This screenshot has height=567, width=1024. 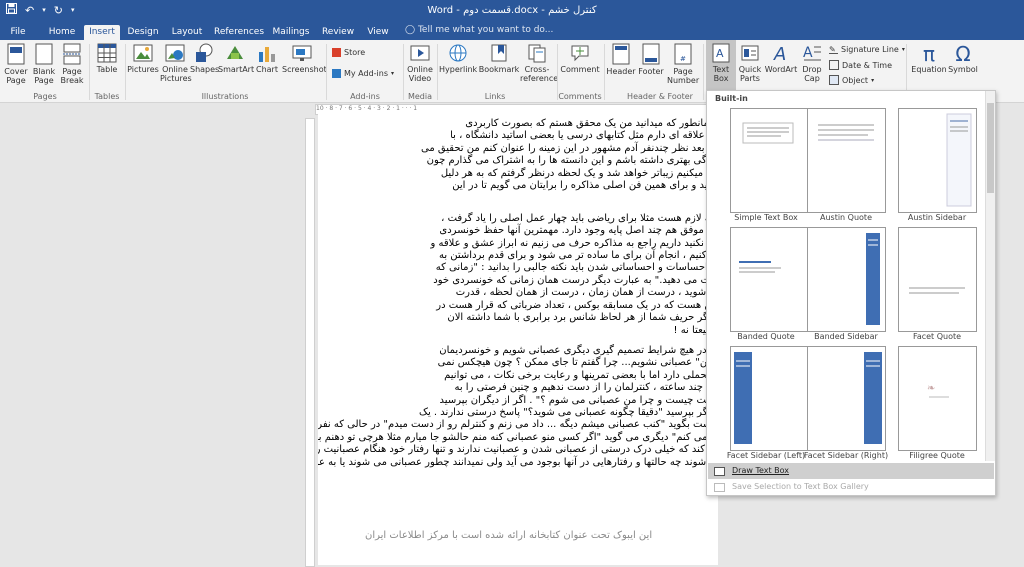 I want to click on screenshot-button: Screenshot, so click(x=304, y=58).